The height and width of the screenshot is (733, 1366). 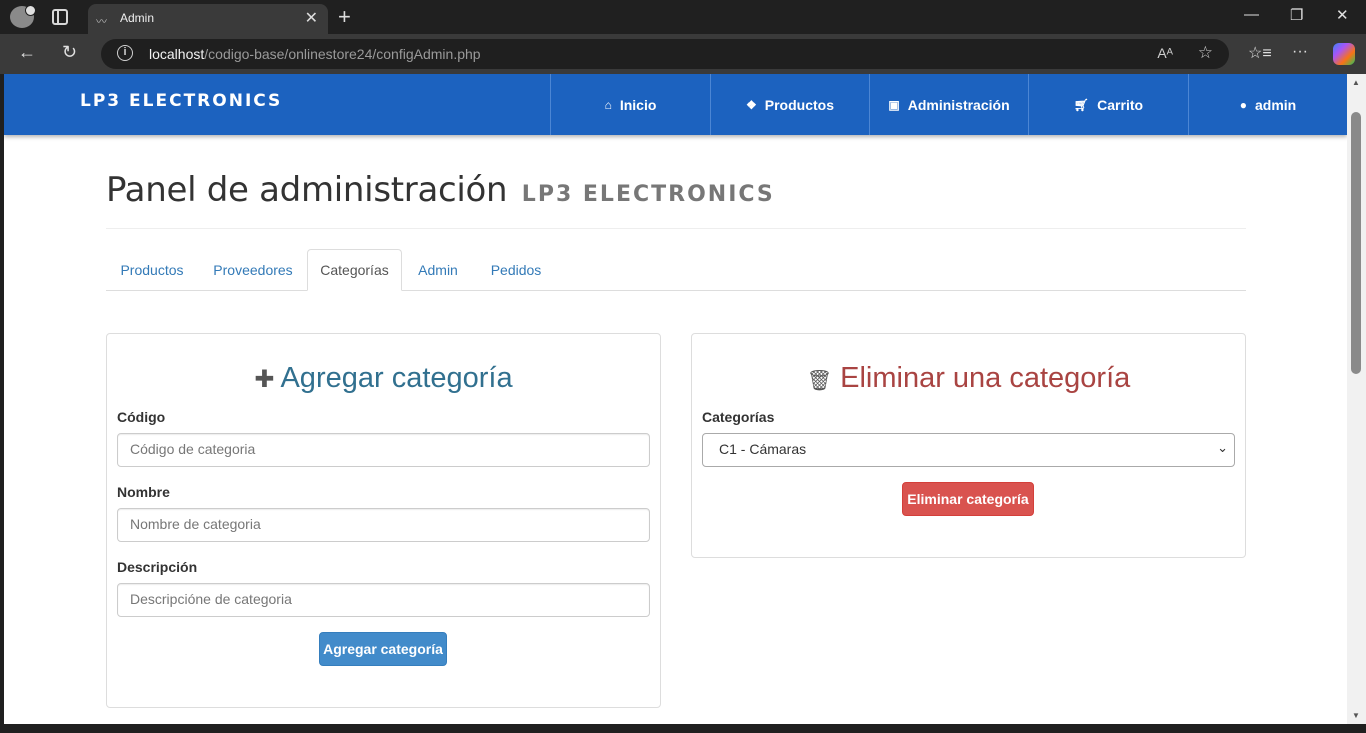 What do you see at coordinates (344, 17) in the screenshot?
I see `new-tab-icon: +` at bounding box center [344, 17].